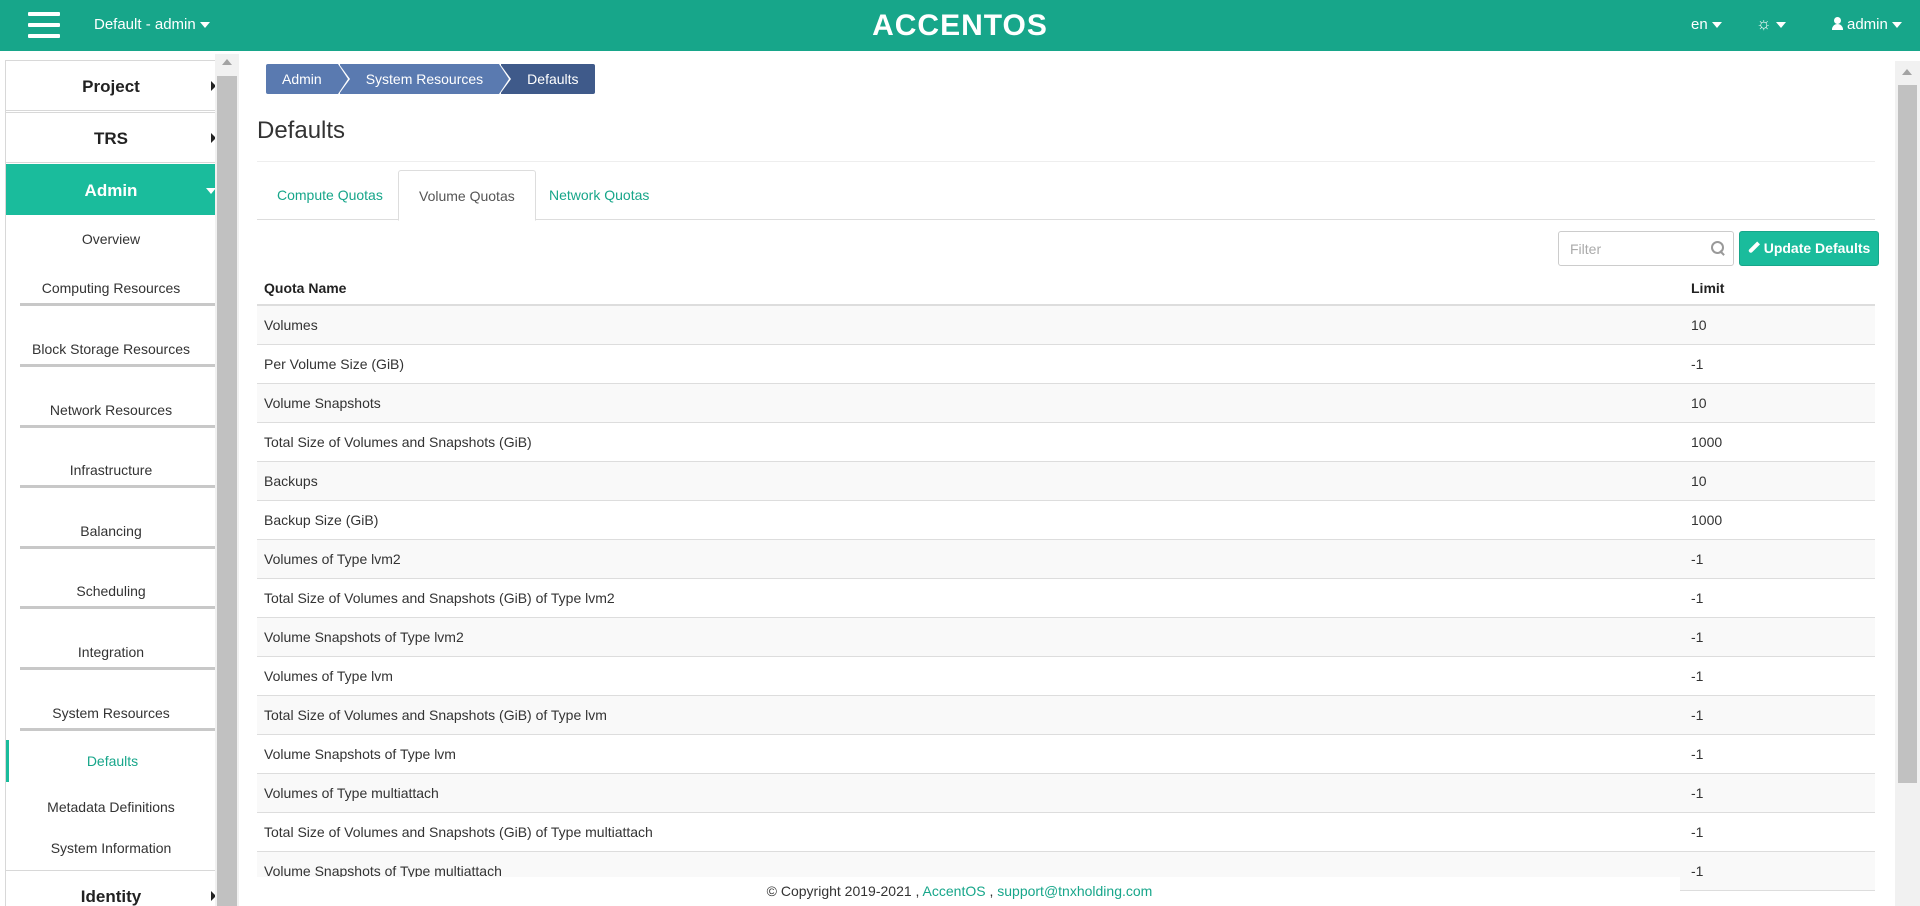 The width and height of the screenshot is (1920, 906). Describe the element at coordinates (111, 239) in the screenshot. I see `sidebar-item-overview: Overview` at that location.